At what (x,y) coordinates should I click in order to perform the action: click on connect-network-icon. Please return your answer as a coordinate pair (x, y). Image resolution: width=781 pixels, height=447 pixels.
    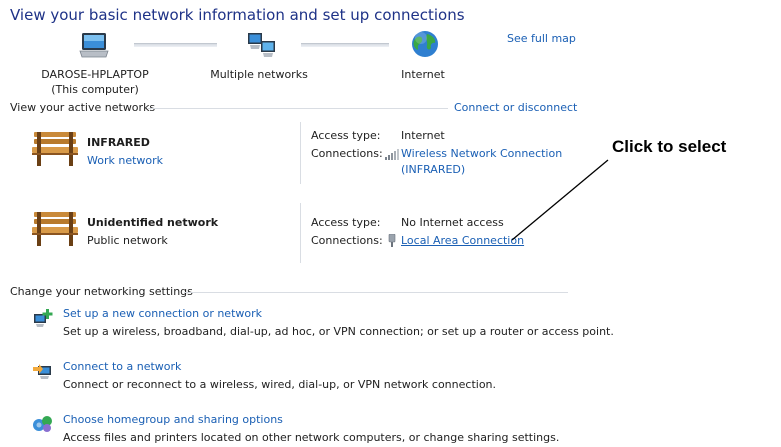
    Looking at the image, I should click on (43, 371).